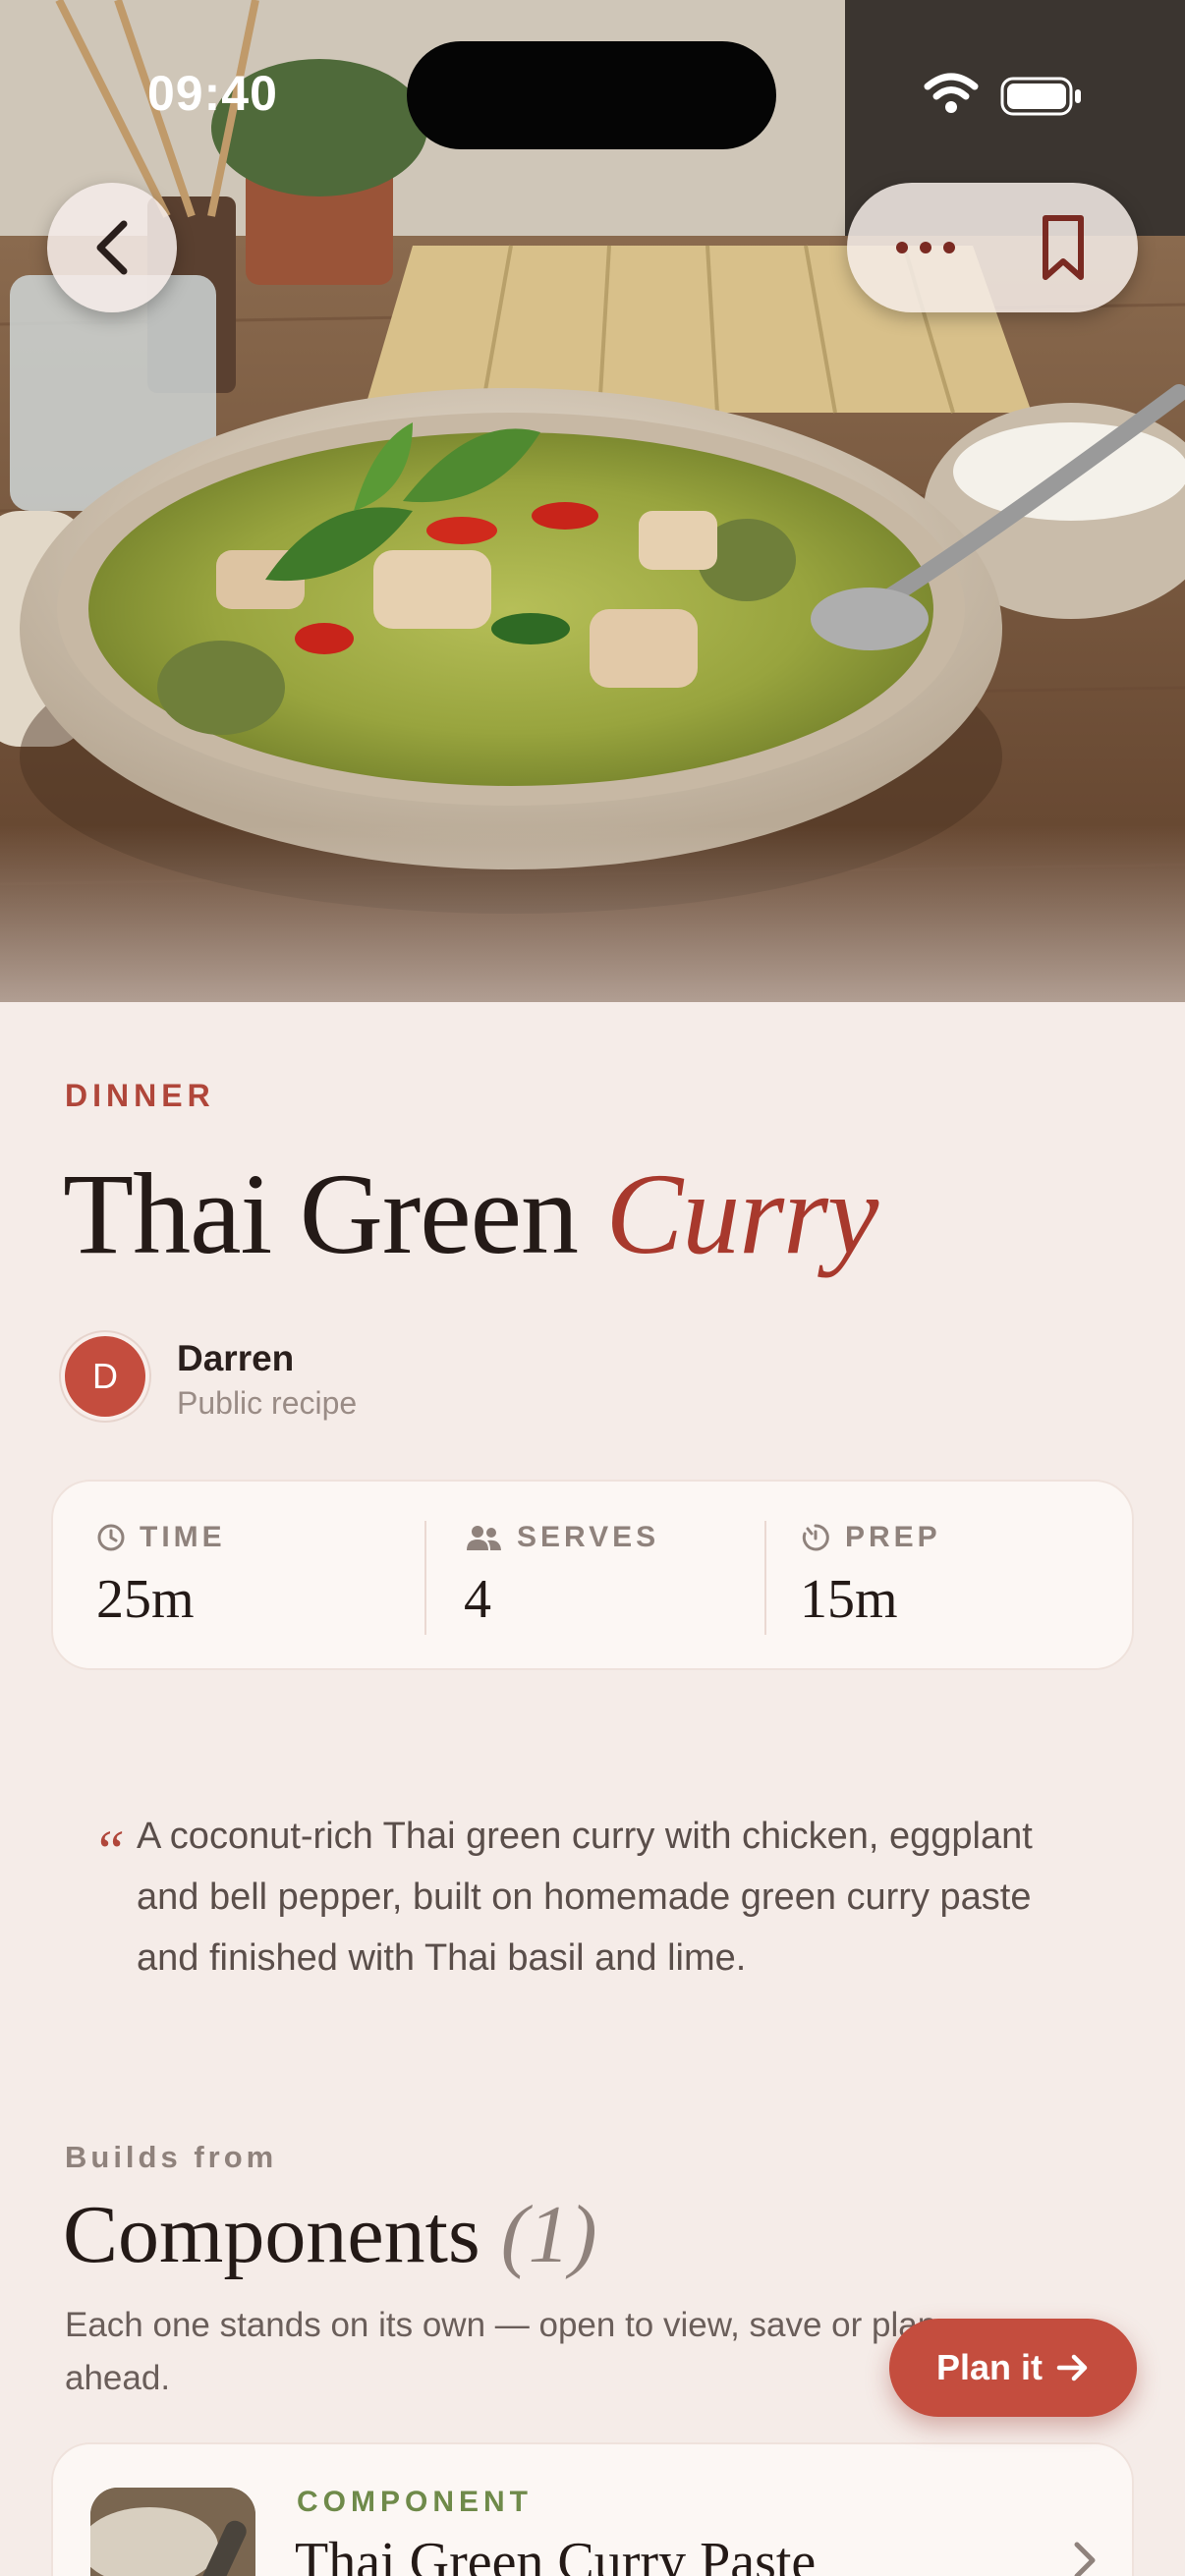  What do you see at coordinates (171, 2157) in the screenshot?
I see `components-eyebrow: Builds from` at bounding box center [171, 2157].